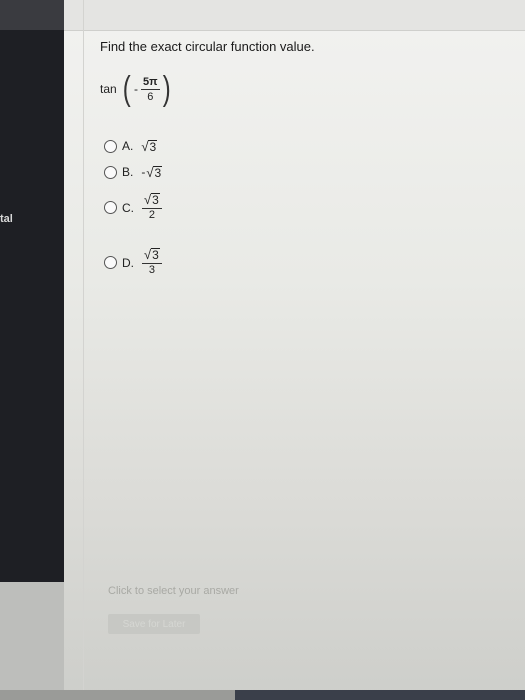 Image resolution: width=525 pixels, height=700 pixels. Describe the element at coordinates (128, 146) in the screenshot. I see `option-letter: A.` at that location.